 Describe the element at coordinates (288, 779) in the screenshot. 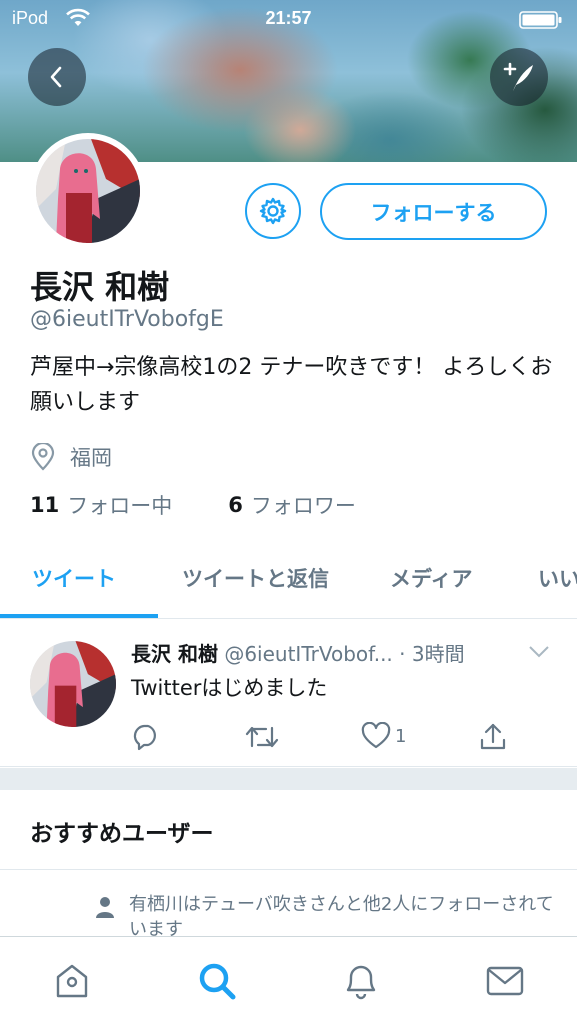

I see `section-divider` at that location.